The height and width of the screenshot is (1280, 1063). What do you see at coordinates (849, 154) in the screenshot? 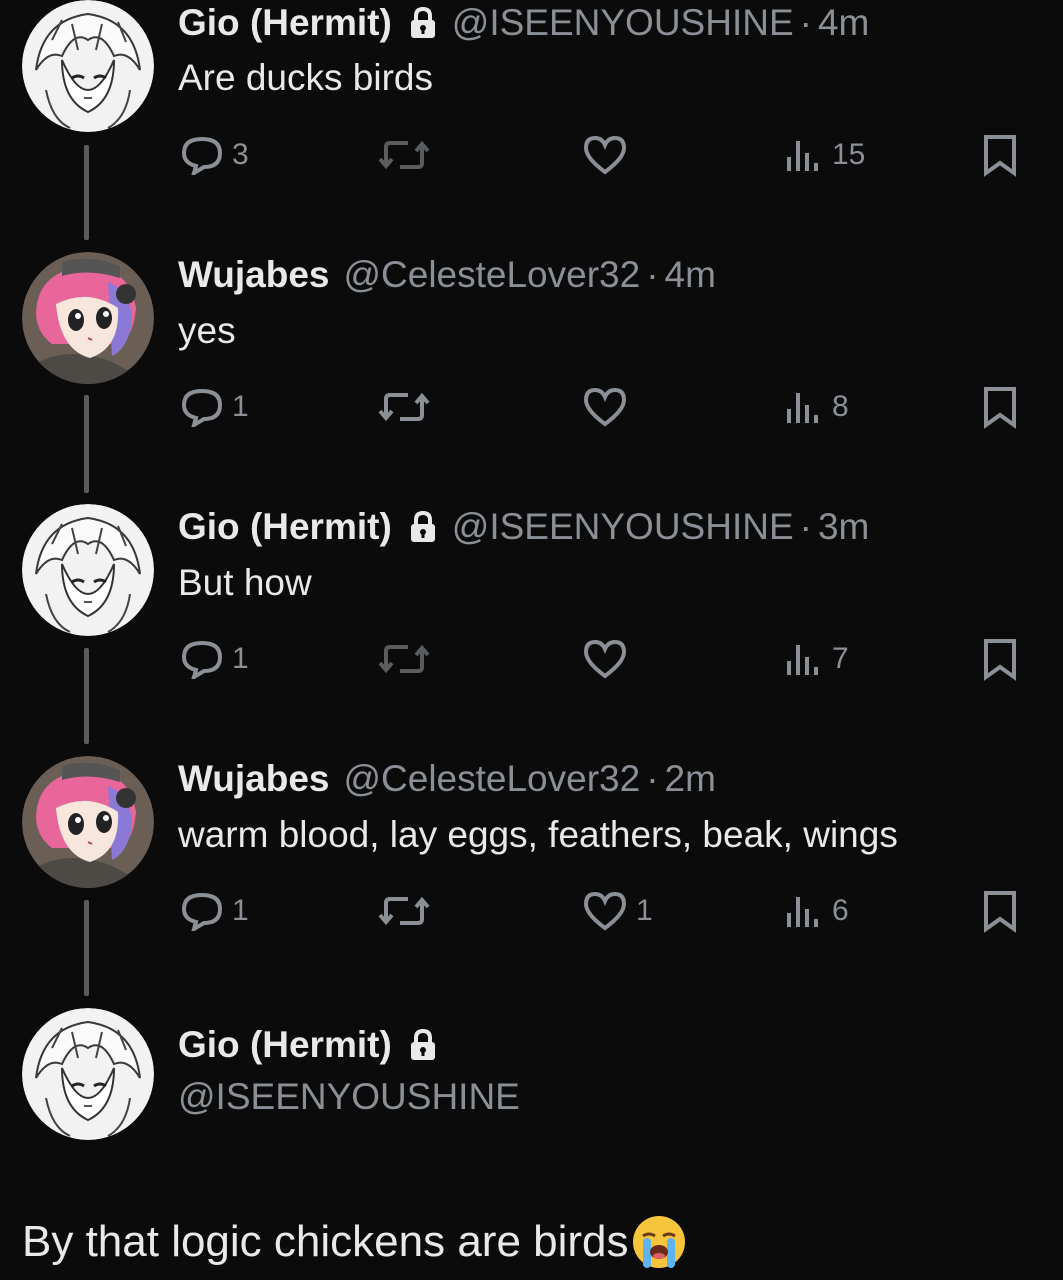
I see `views-count: 15` at bounding box center [849, 154].